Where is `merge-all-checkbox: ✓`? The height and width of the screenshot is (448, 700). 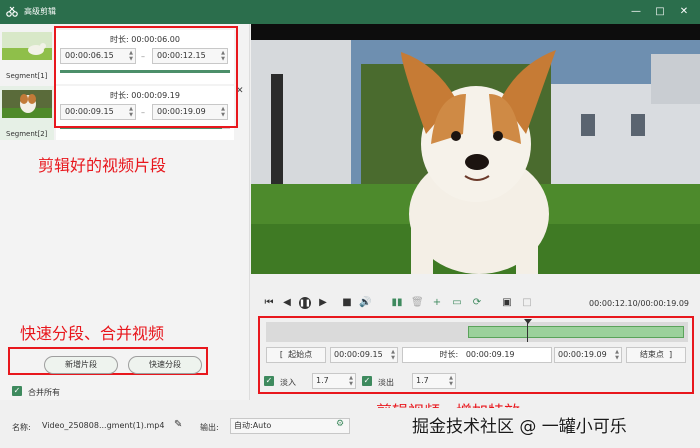 merge-all-checkbox: ✓ is located at coordinates (17, 391).